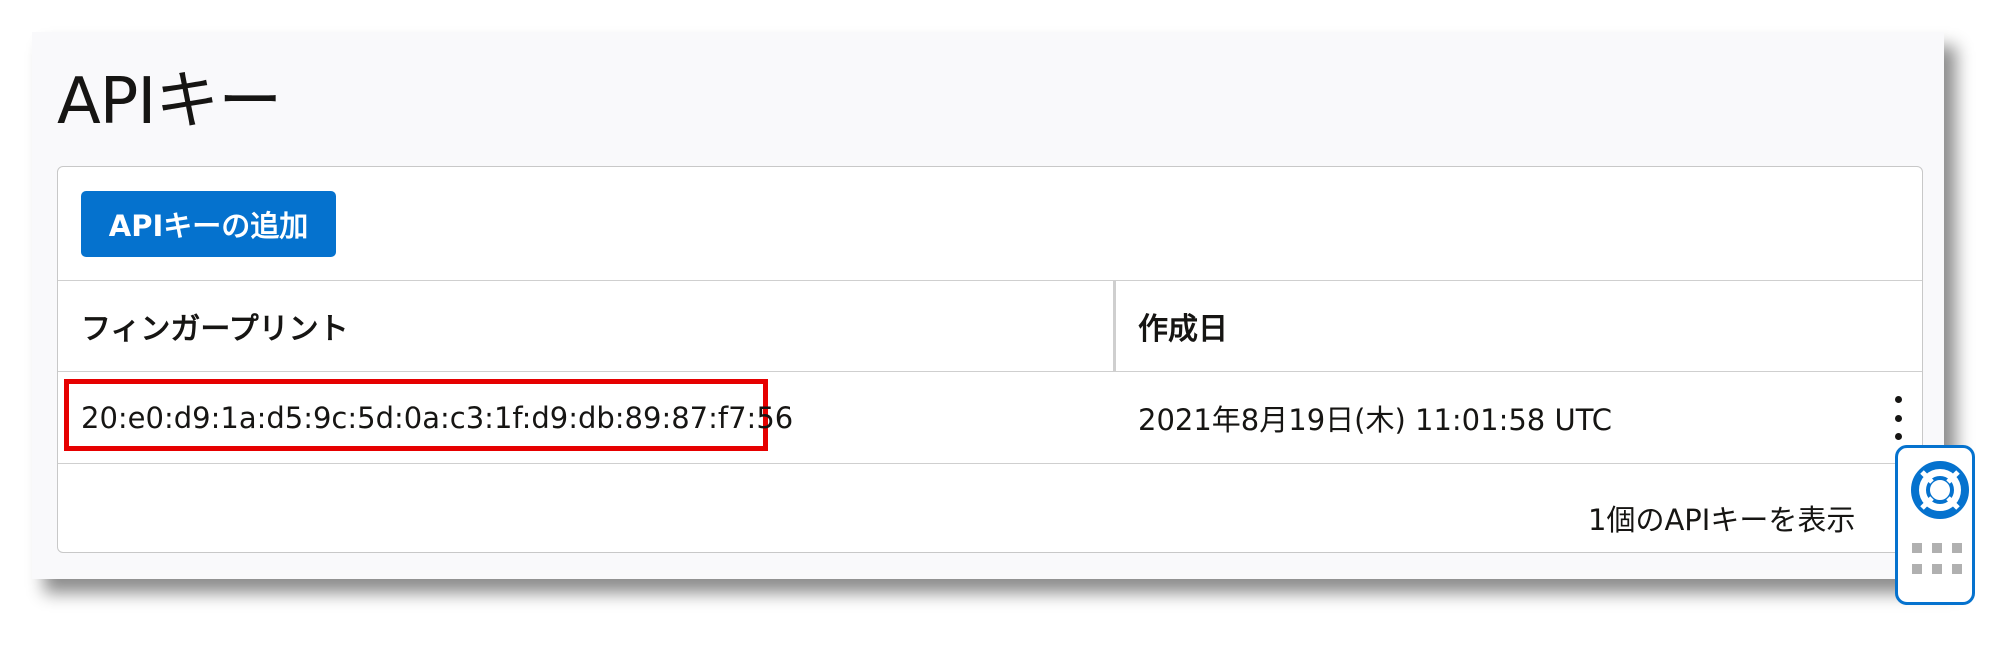 Image resolution: width=2009 pixels, height=646 pixels. Describe the element at coordinates (215, 325) in the screenshot. I see `column-header-fingerprint: フィンガープリント` at that location.